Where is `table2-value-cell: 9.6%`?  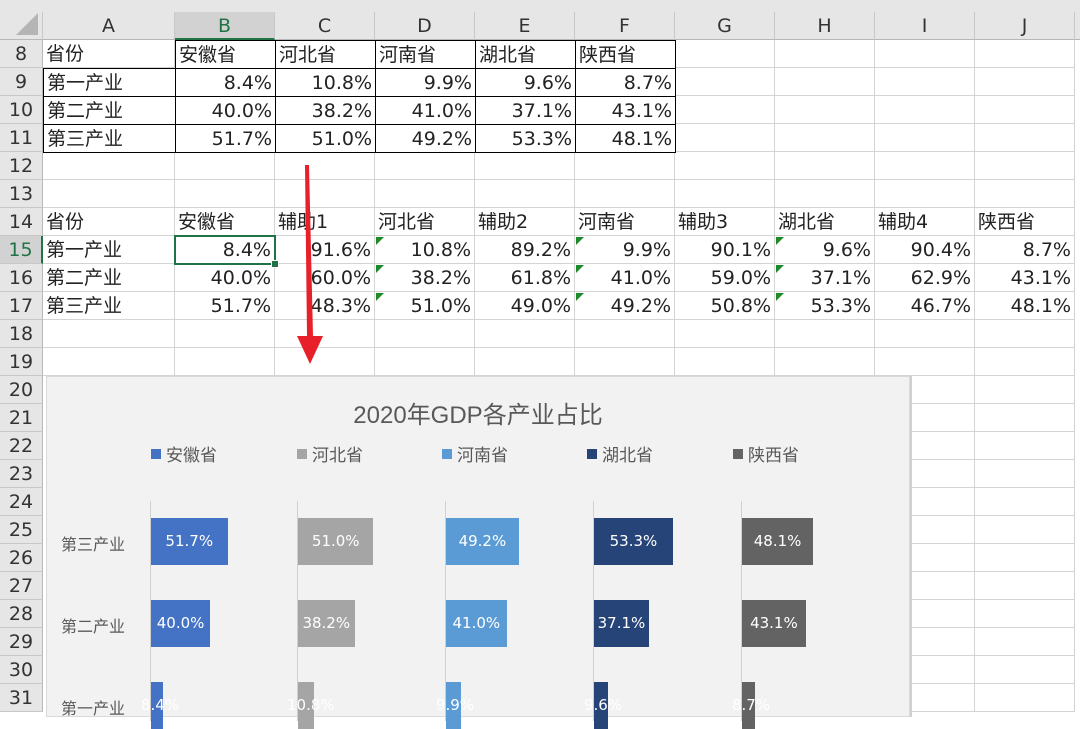 table2-value-cell: 9.6% is located at coordinates (825, 250).